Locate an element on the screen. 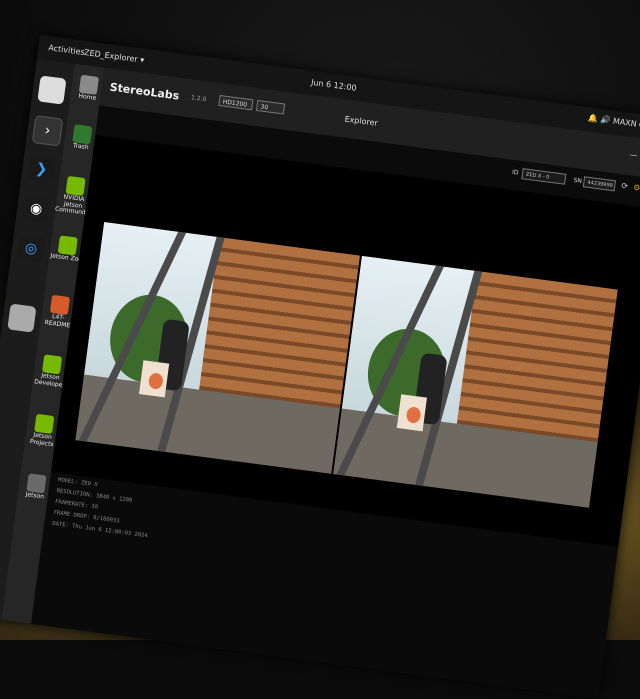 The width and height of the screenshot is (640, 699). vscode-icon: ❯ is located at coordinates (41, 169).